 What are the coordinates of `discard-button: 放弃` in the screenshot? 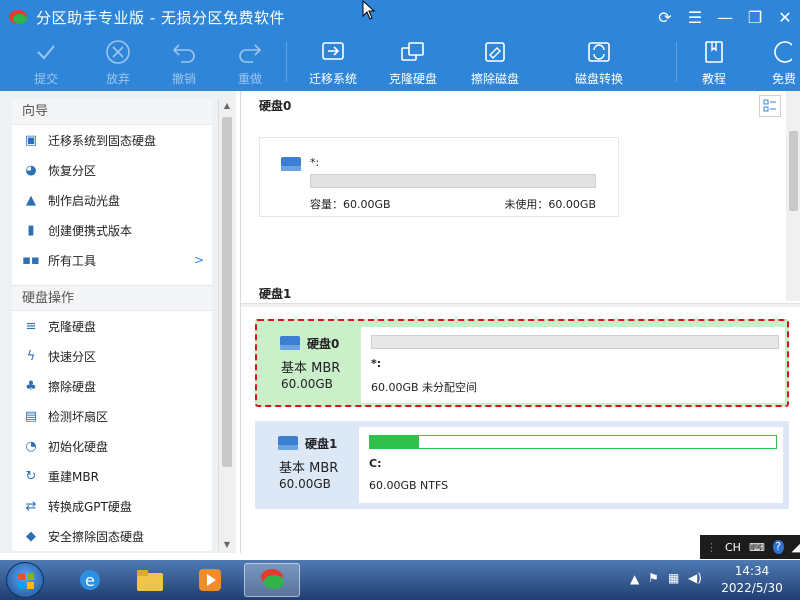 It's located at (118, 63).